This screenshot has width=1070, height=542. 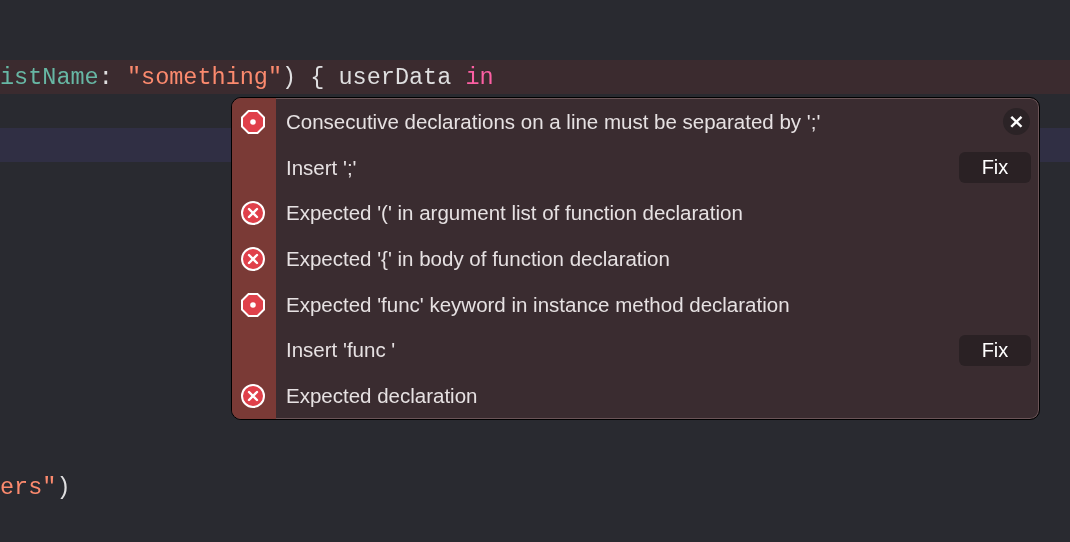 What do you see at coordinates (1016, 122) in the screenshot?
I see `close-button: ×` at bounding box center [1016, 122].